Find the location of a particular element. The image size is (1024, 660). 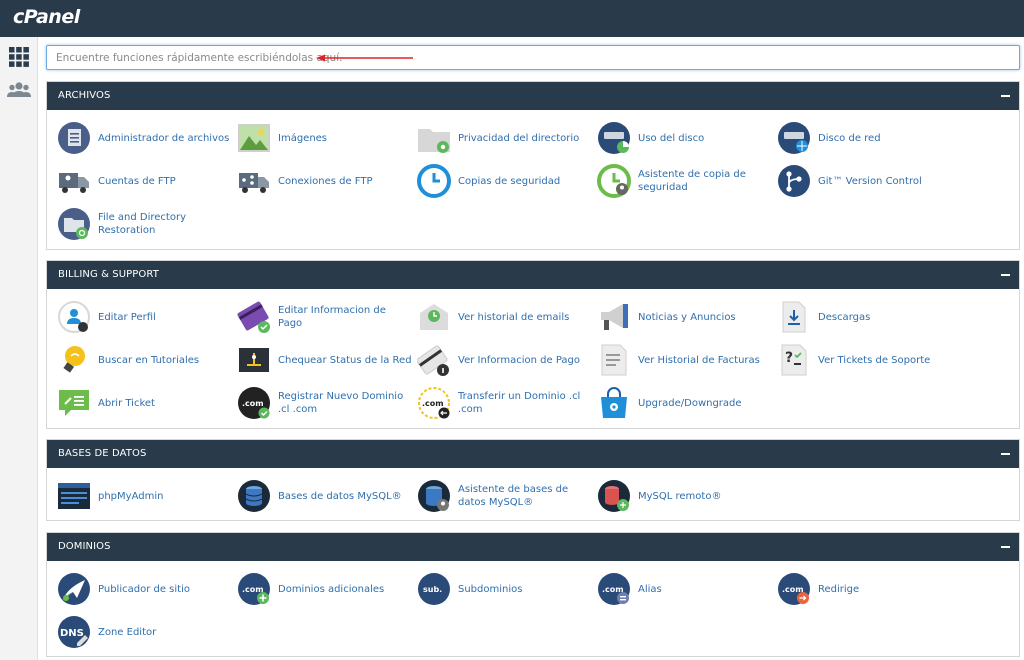

section-header: DOMINIOS is located at coordinates (533, 547).